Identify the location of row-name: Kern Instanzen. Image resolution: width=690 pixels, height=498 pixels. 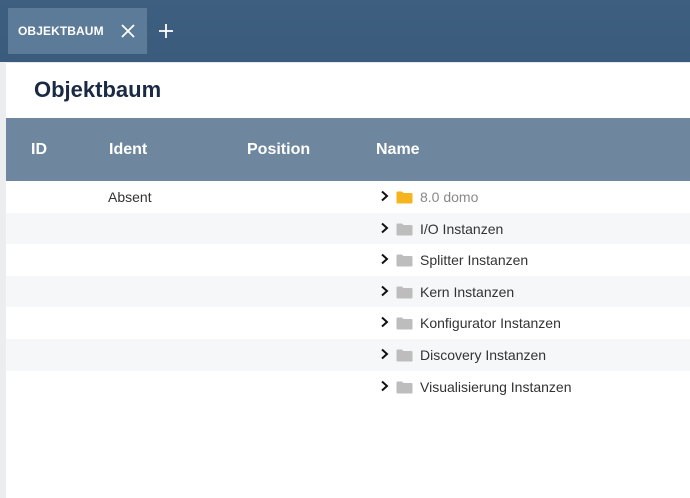
(467, 292).